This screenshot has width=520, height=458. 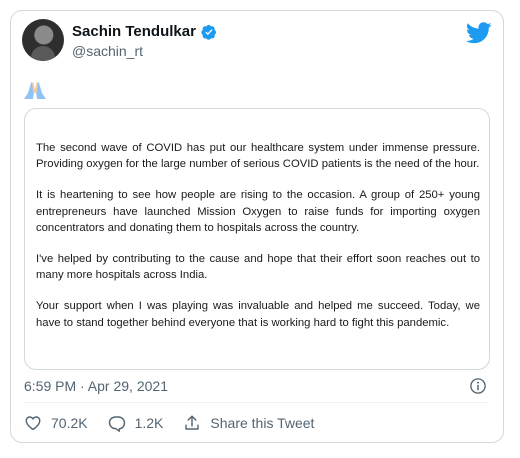 What do you see at coordinates (107, 51) in the screenshot?
I see `author-handle: @sachin_rt` at bounding box center [107, 51].